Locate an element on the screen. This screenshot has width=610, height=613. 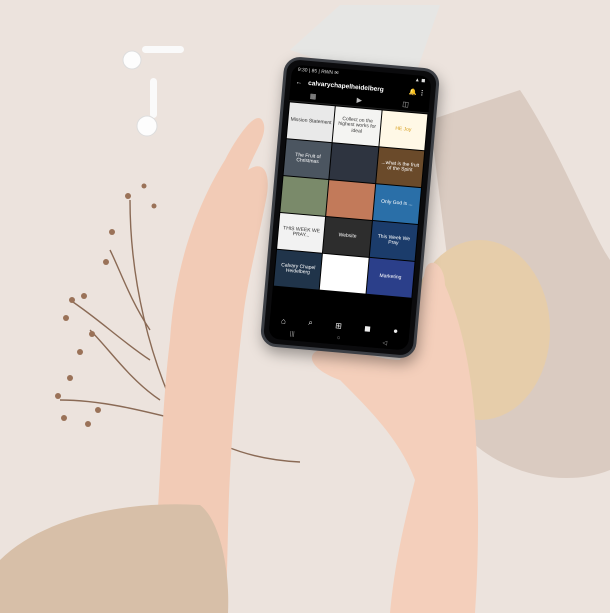
shop-icon: ◼ is located at coordinates (367, 328).